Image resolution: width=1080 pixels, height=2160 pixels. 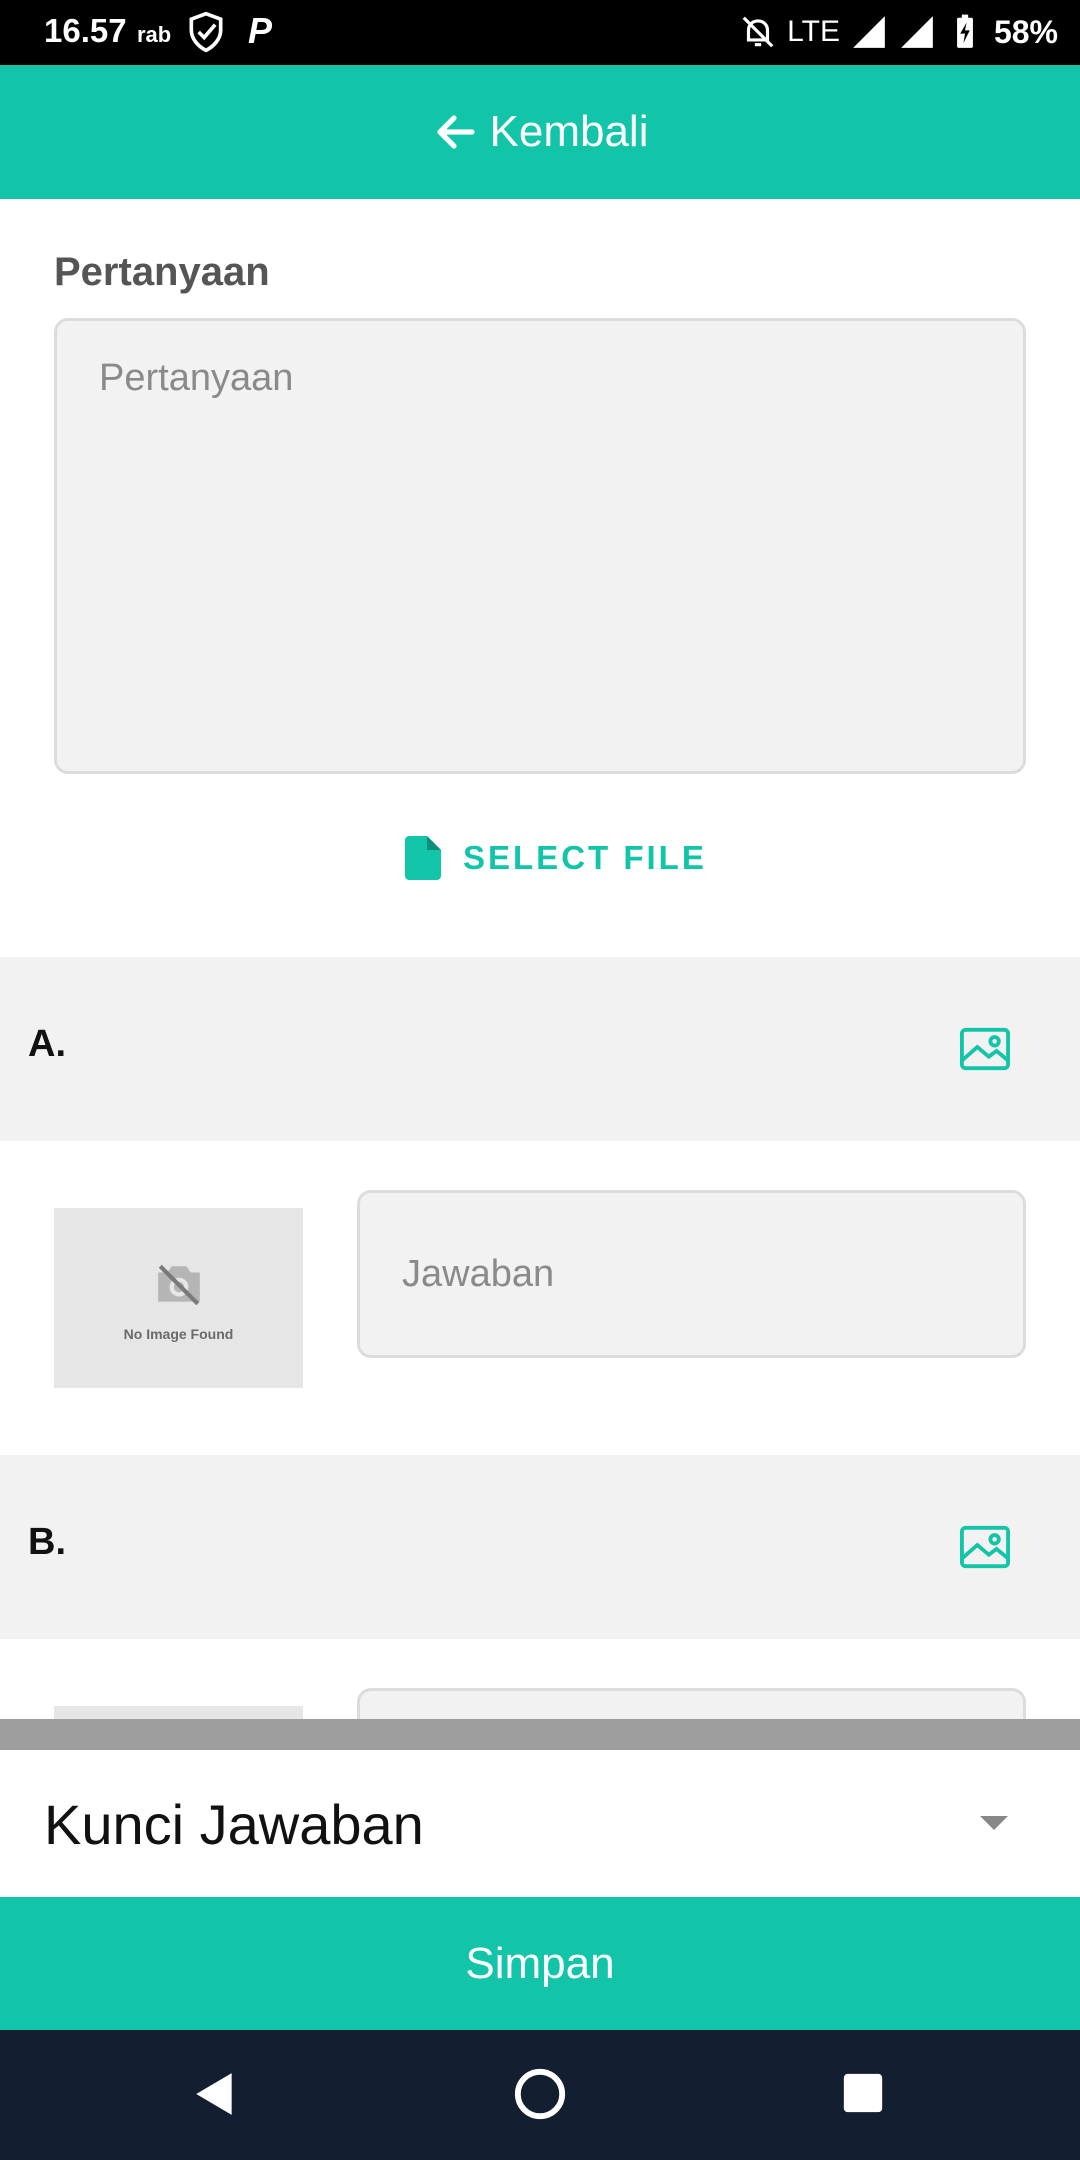 I want to click on no-camera-icon, so click(x=179, y=1285).